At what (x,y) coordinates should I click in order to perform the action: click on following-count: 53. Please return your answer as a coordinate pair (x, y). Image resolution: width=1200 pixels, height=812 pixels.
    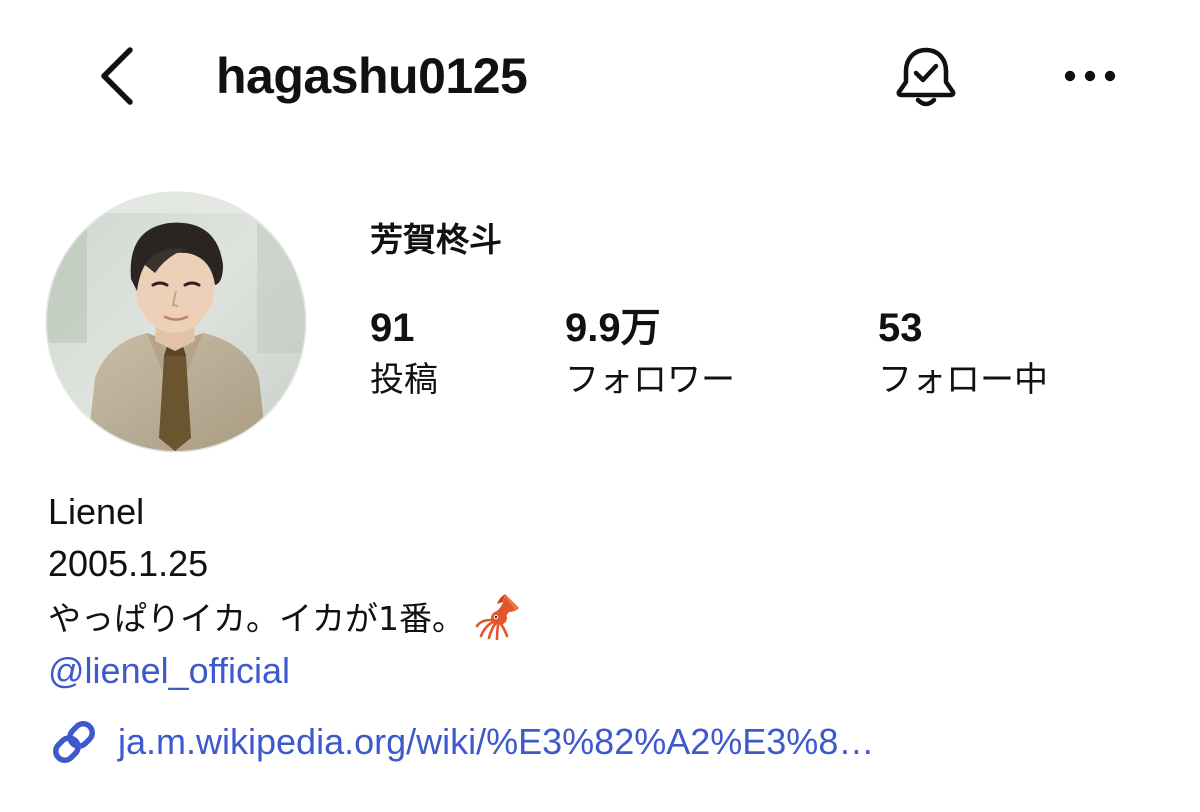
    Looking at the image, I should click on (900, 328).